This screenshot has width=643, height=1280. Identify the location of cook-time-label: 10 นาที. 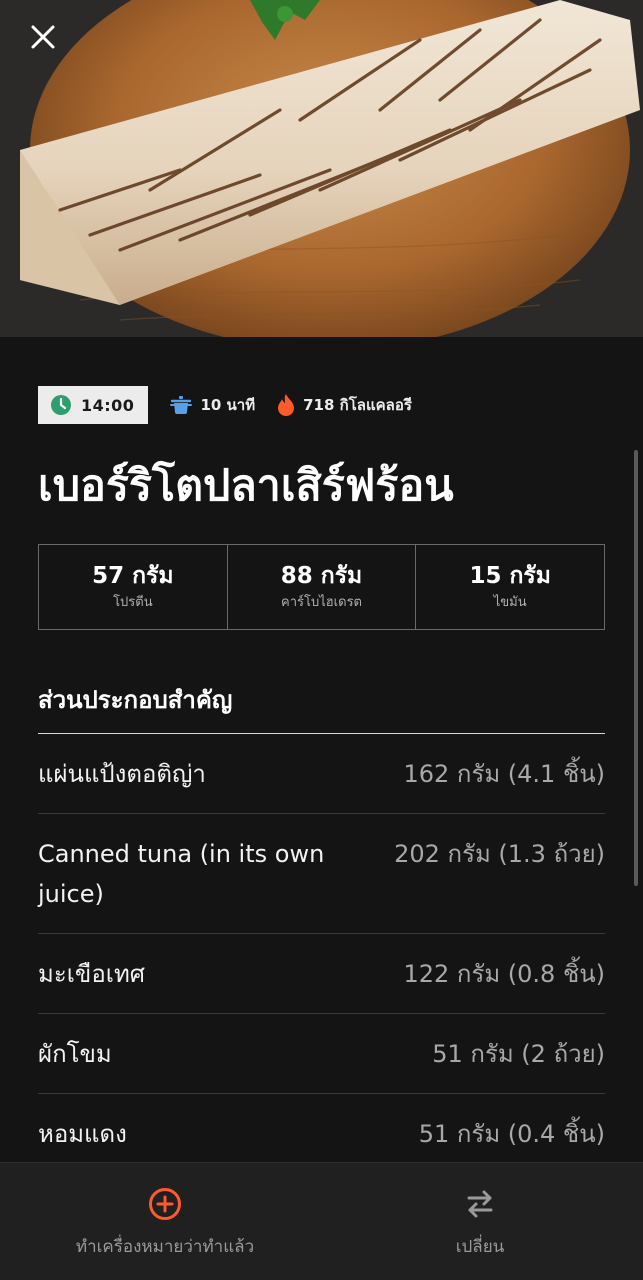
(228, 405).